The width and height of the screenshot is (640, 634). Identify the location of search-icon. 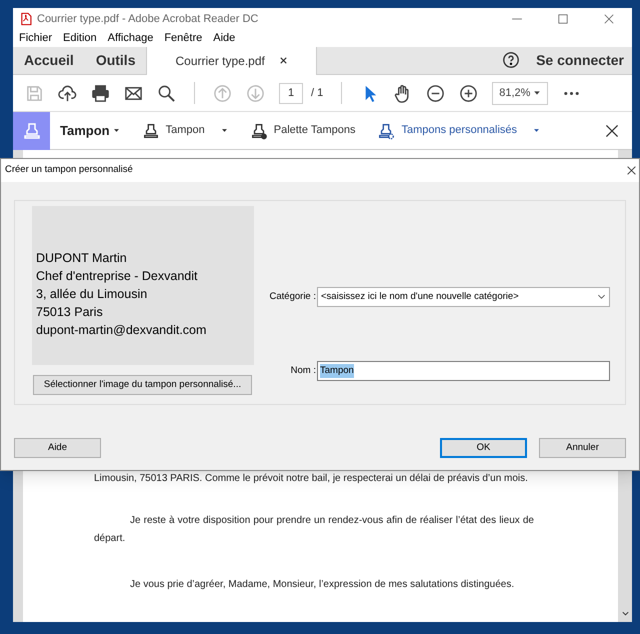
(166, 93).